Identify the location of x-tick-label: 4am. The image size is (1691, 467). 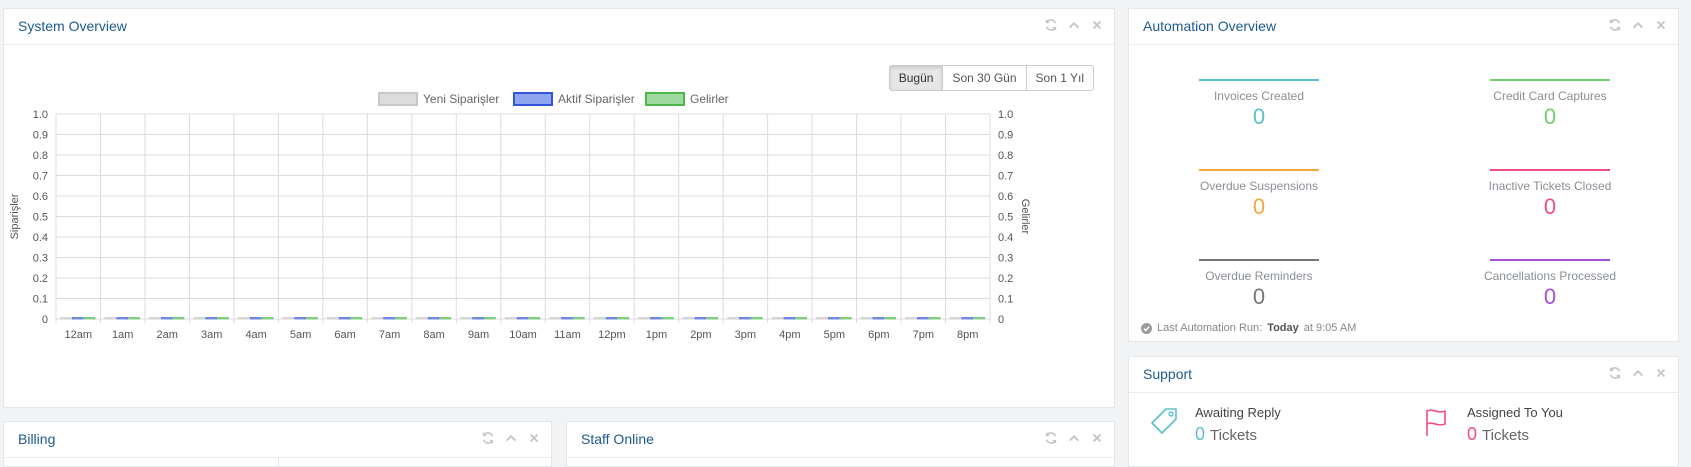
(255, 335).